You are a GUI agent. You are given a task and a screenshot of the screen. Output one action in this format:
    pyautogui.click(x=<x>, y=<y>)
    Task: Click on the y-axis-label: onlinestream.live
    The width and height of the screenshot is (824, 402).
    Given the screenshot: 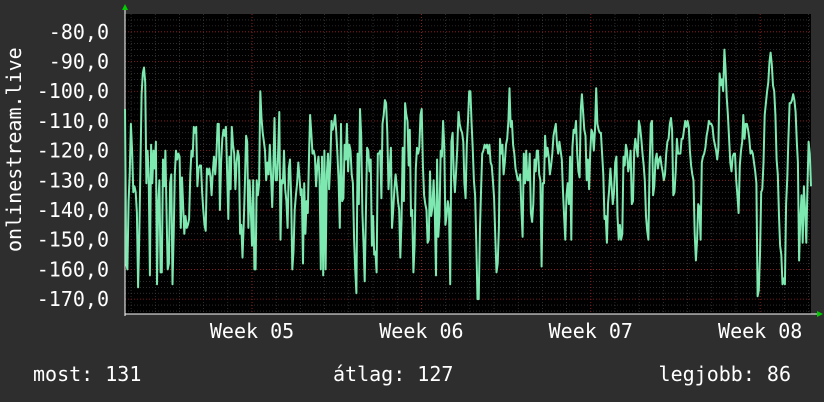 What is the action you would take?
    pyautogui.click(x=14, y=149)
    